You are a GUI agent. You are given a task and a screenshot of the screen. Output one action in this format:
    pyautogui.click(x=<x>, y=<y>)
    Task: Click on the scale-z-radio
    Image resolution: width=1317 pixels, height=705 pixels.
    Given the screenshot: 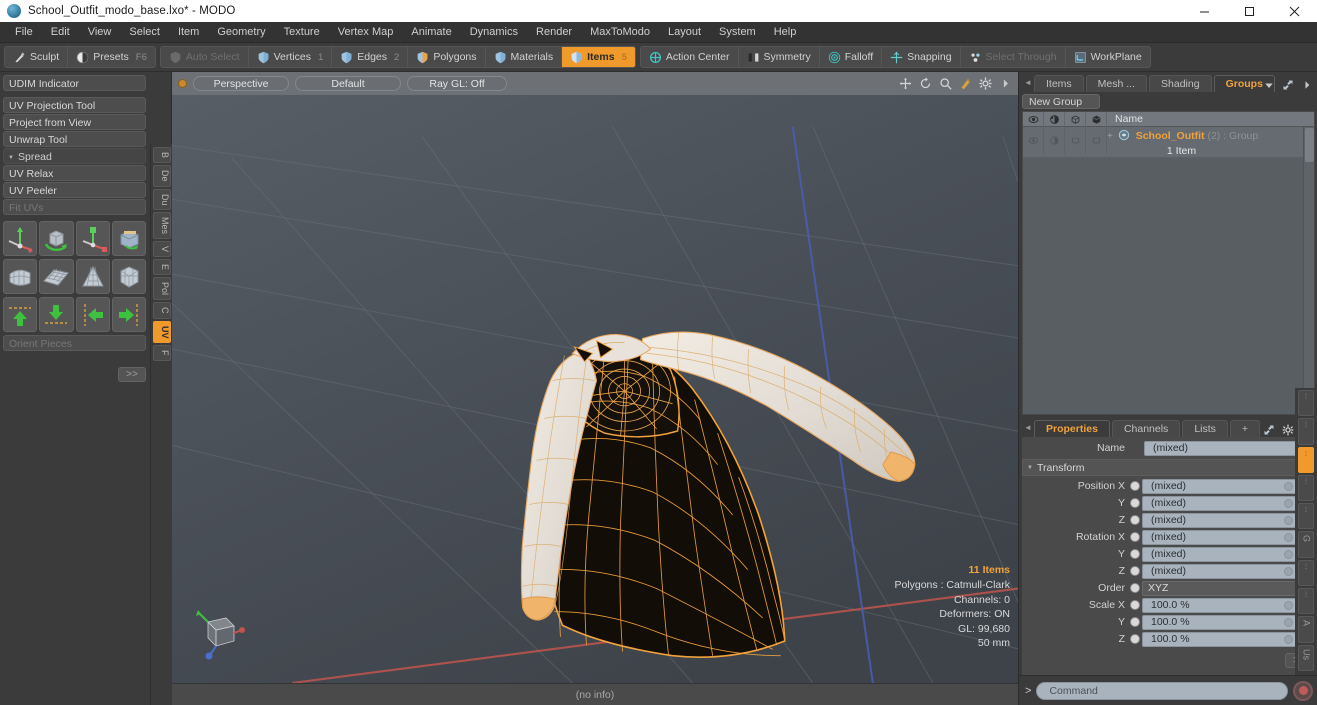 What is the action you would take?
    pyautogui.click(x=1135, y=639)
    